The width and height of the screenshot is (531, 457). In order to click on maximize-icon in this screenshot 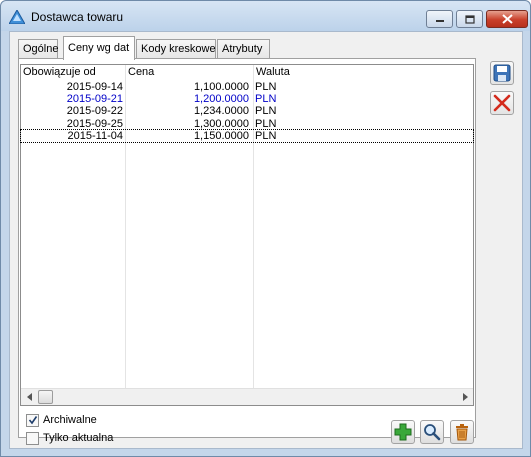, I will do `click(469, 19)`.